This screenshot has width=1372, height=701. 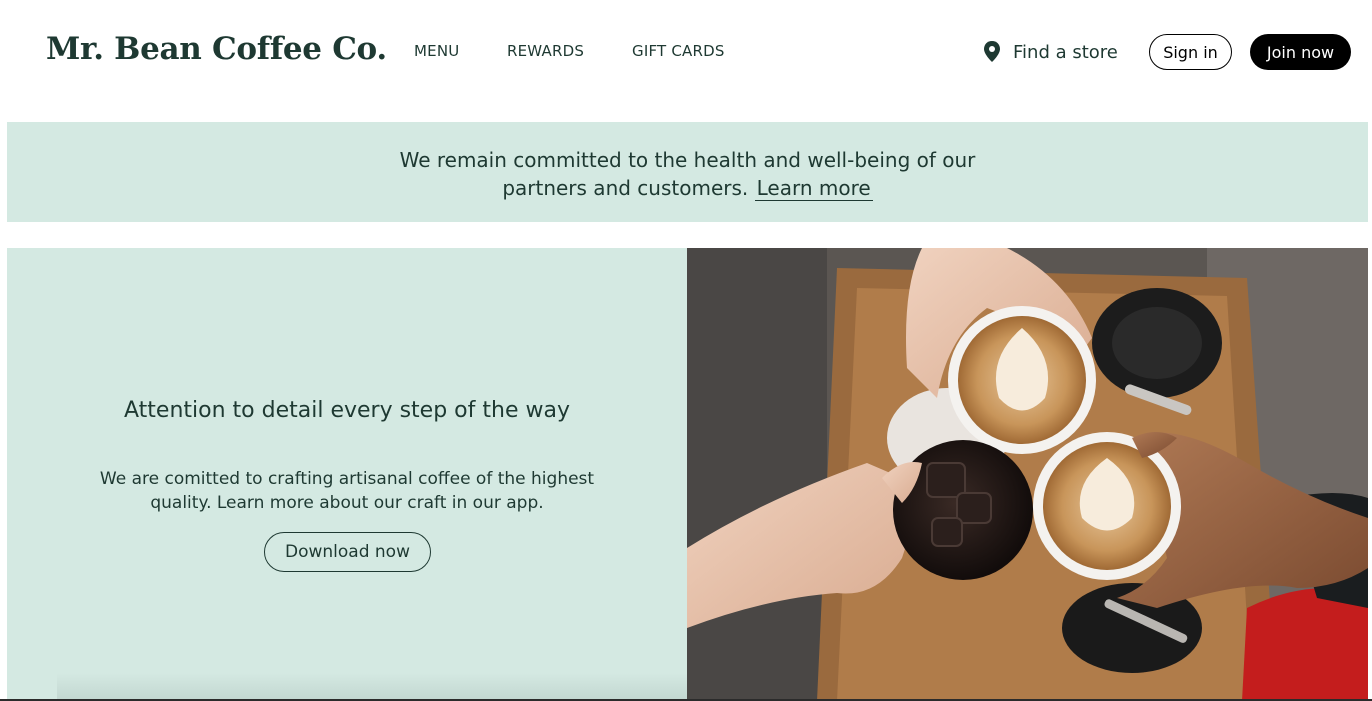 I want to click on learn-more-link: Learn more, so click(x=813, y=188).